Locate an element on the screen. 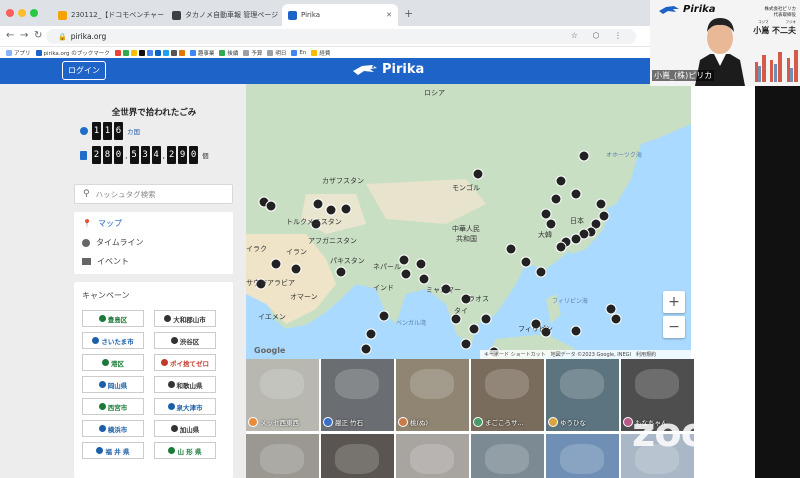 The height and width of the screenshot is (478, 800). nav-timeline: タイムライン is located at coordinates (112, 242).